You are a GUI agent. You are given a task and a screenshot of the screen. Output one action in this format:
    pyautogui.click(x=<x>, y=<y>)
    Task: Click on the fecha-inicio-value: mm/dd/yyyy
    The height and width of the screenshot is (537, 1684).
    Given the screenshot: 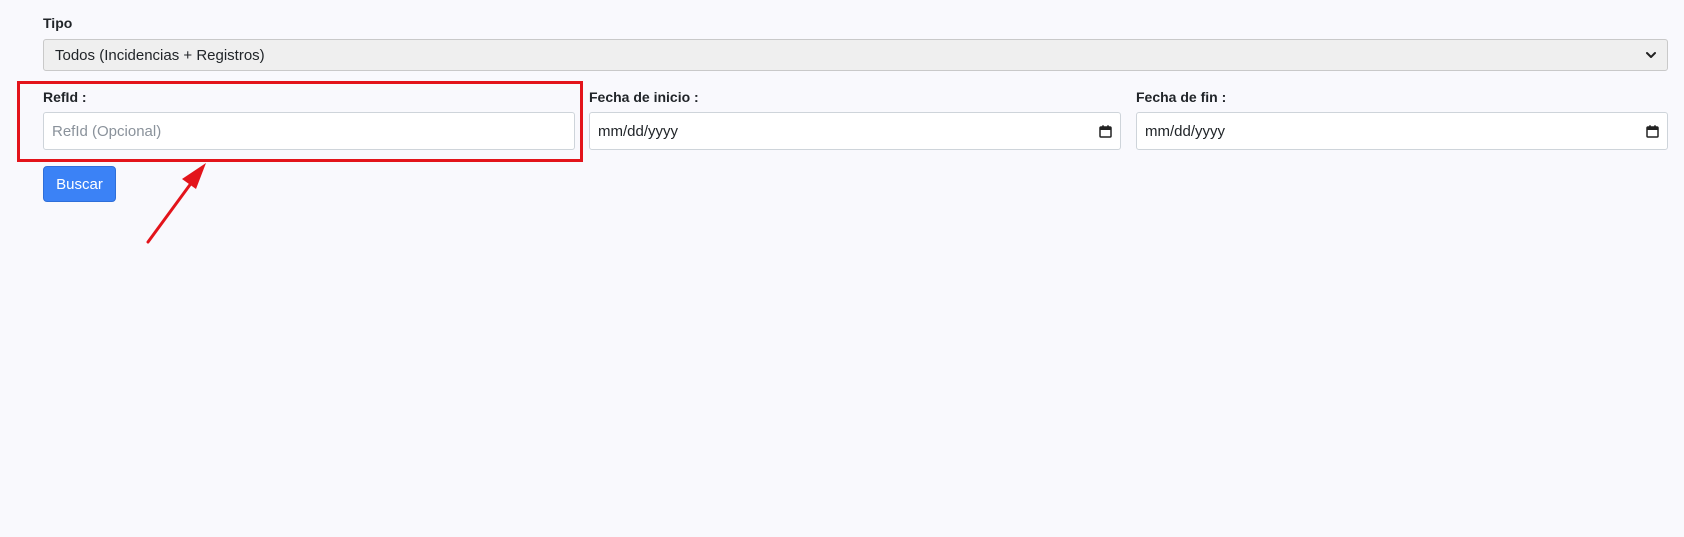 What is the action you would take?
    pyautogui.click(x=638, y=131)
    